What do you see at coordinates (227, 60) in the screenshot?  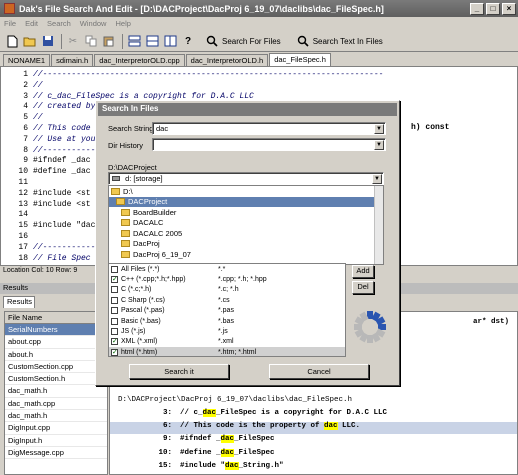 I see `tab-interpretor-h: dac_InterpretorOLD.h` at bounding box center [227, 60].